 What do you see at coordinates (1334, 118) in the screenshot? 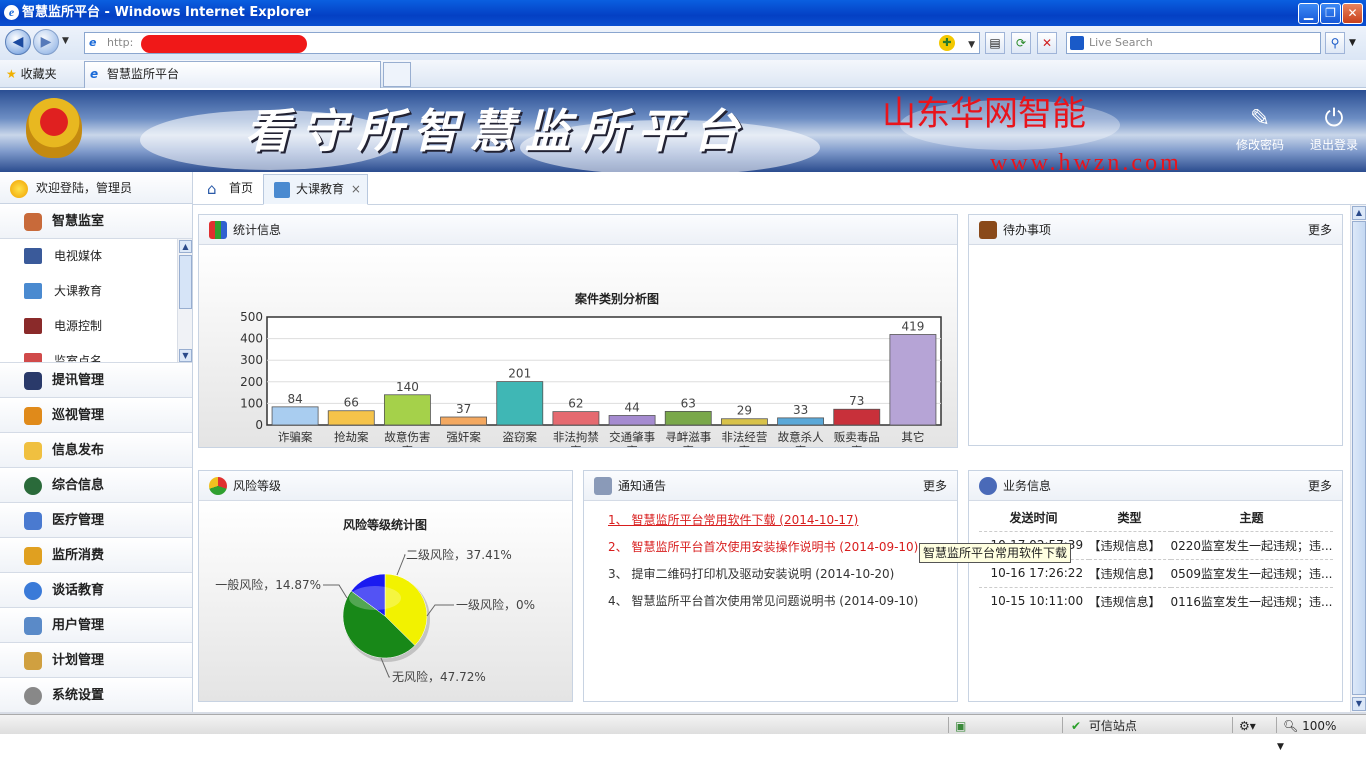
I see `power-icon: ⏻` at bounding box center [1334, 118].